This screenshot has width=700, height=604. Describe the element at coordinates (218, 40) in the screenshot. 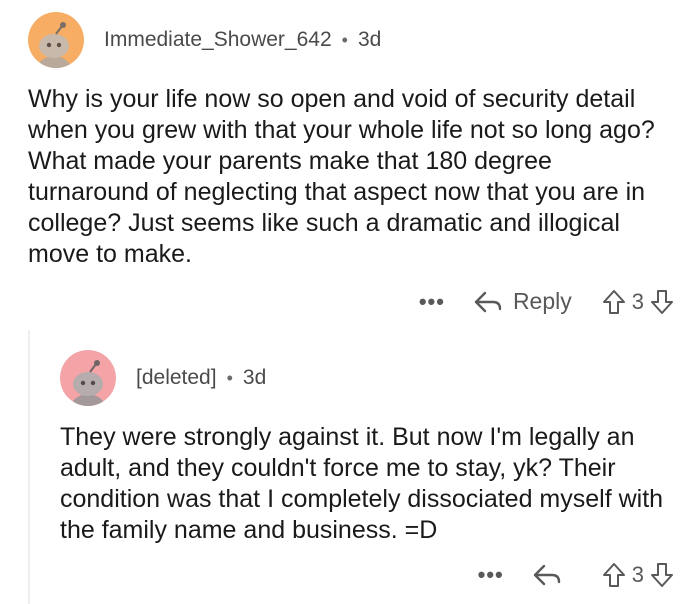

I see `username: Immediate_Shower_642` at that location.